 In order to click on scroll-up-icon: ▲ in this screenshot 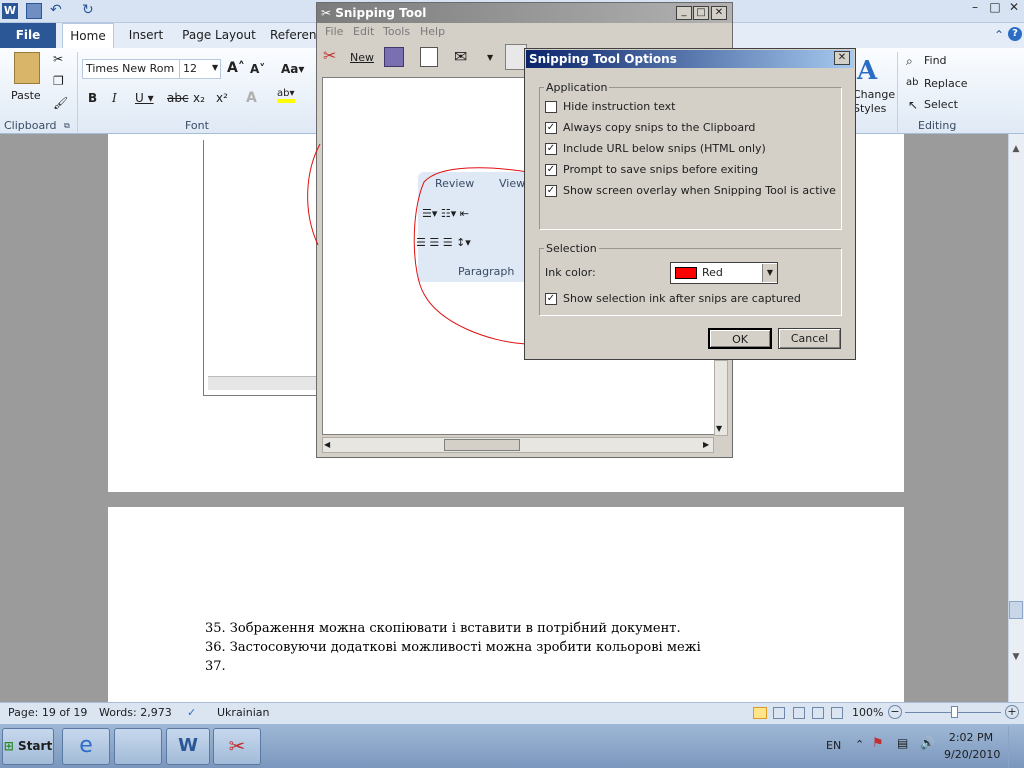, I will do `click(1016, 151)`.